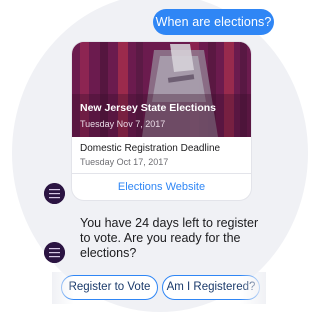 The image size is (320, 325). I want to click on quick-replies-fade-left, so click(63, 288).